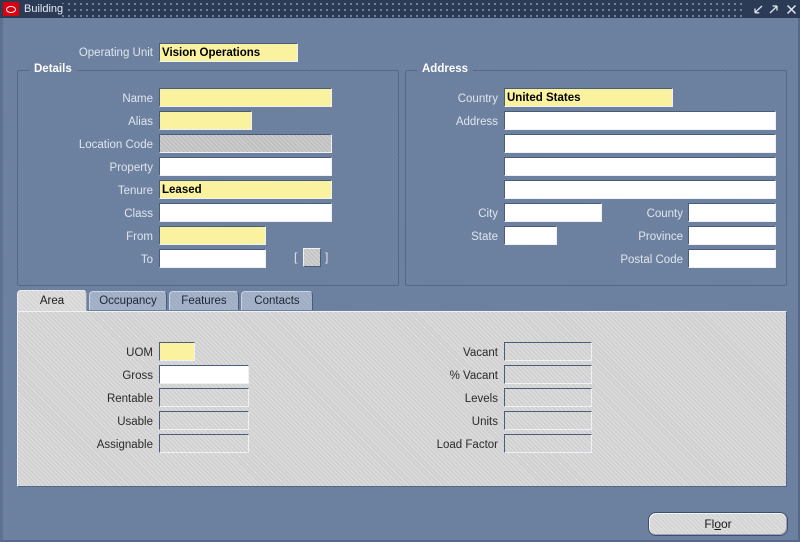 The width and height of the screenshot is (800, 542). Describe the element at coordinates (204, 443) in the screenshot. I see `assignable-field` at that location.